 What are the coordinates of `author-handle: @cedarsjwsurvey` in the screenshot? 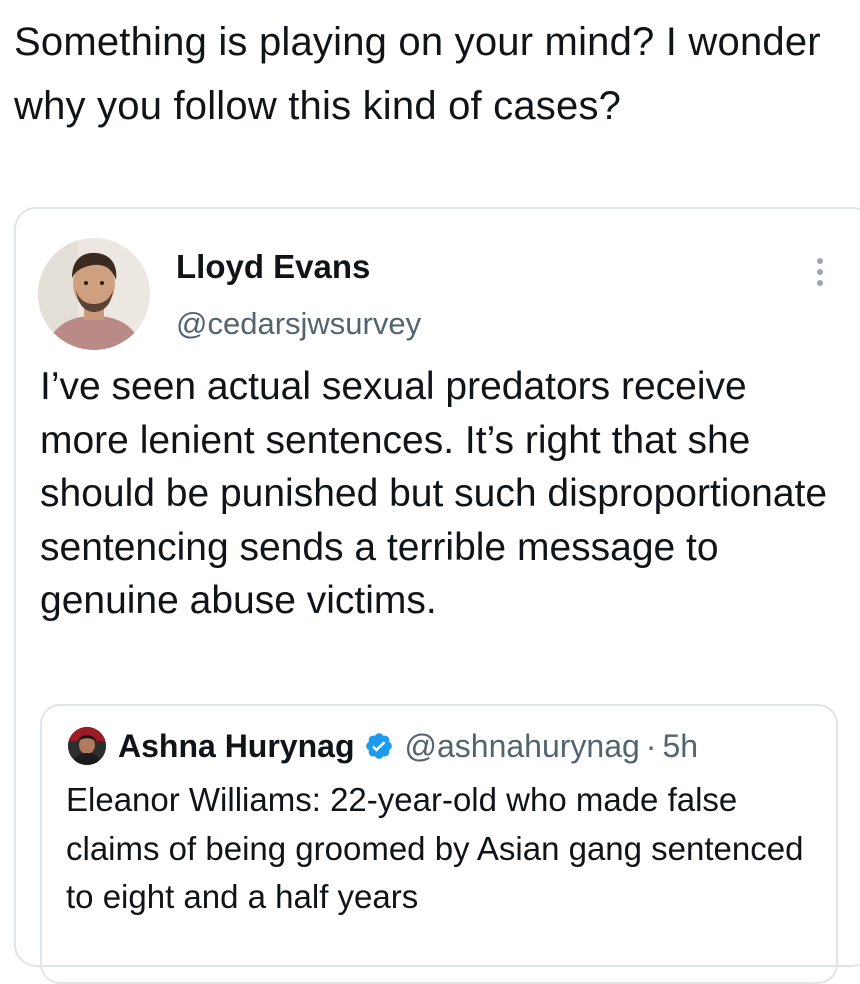 It's located at (298, 324).